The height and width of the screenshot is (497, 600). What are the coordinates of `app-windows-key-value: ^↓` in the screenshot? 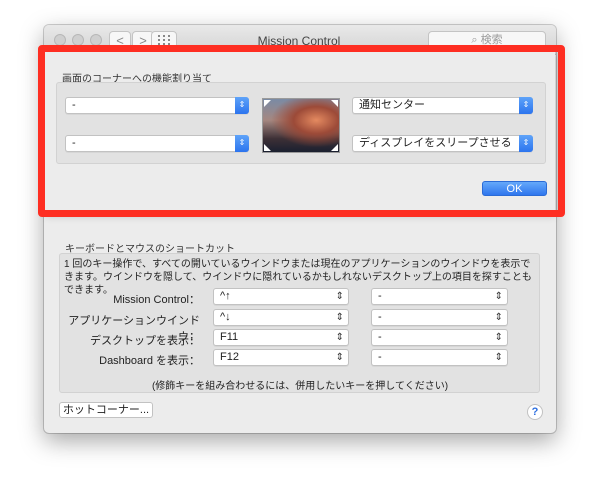 It's located at (225, 317).